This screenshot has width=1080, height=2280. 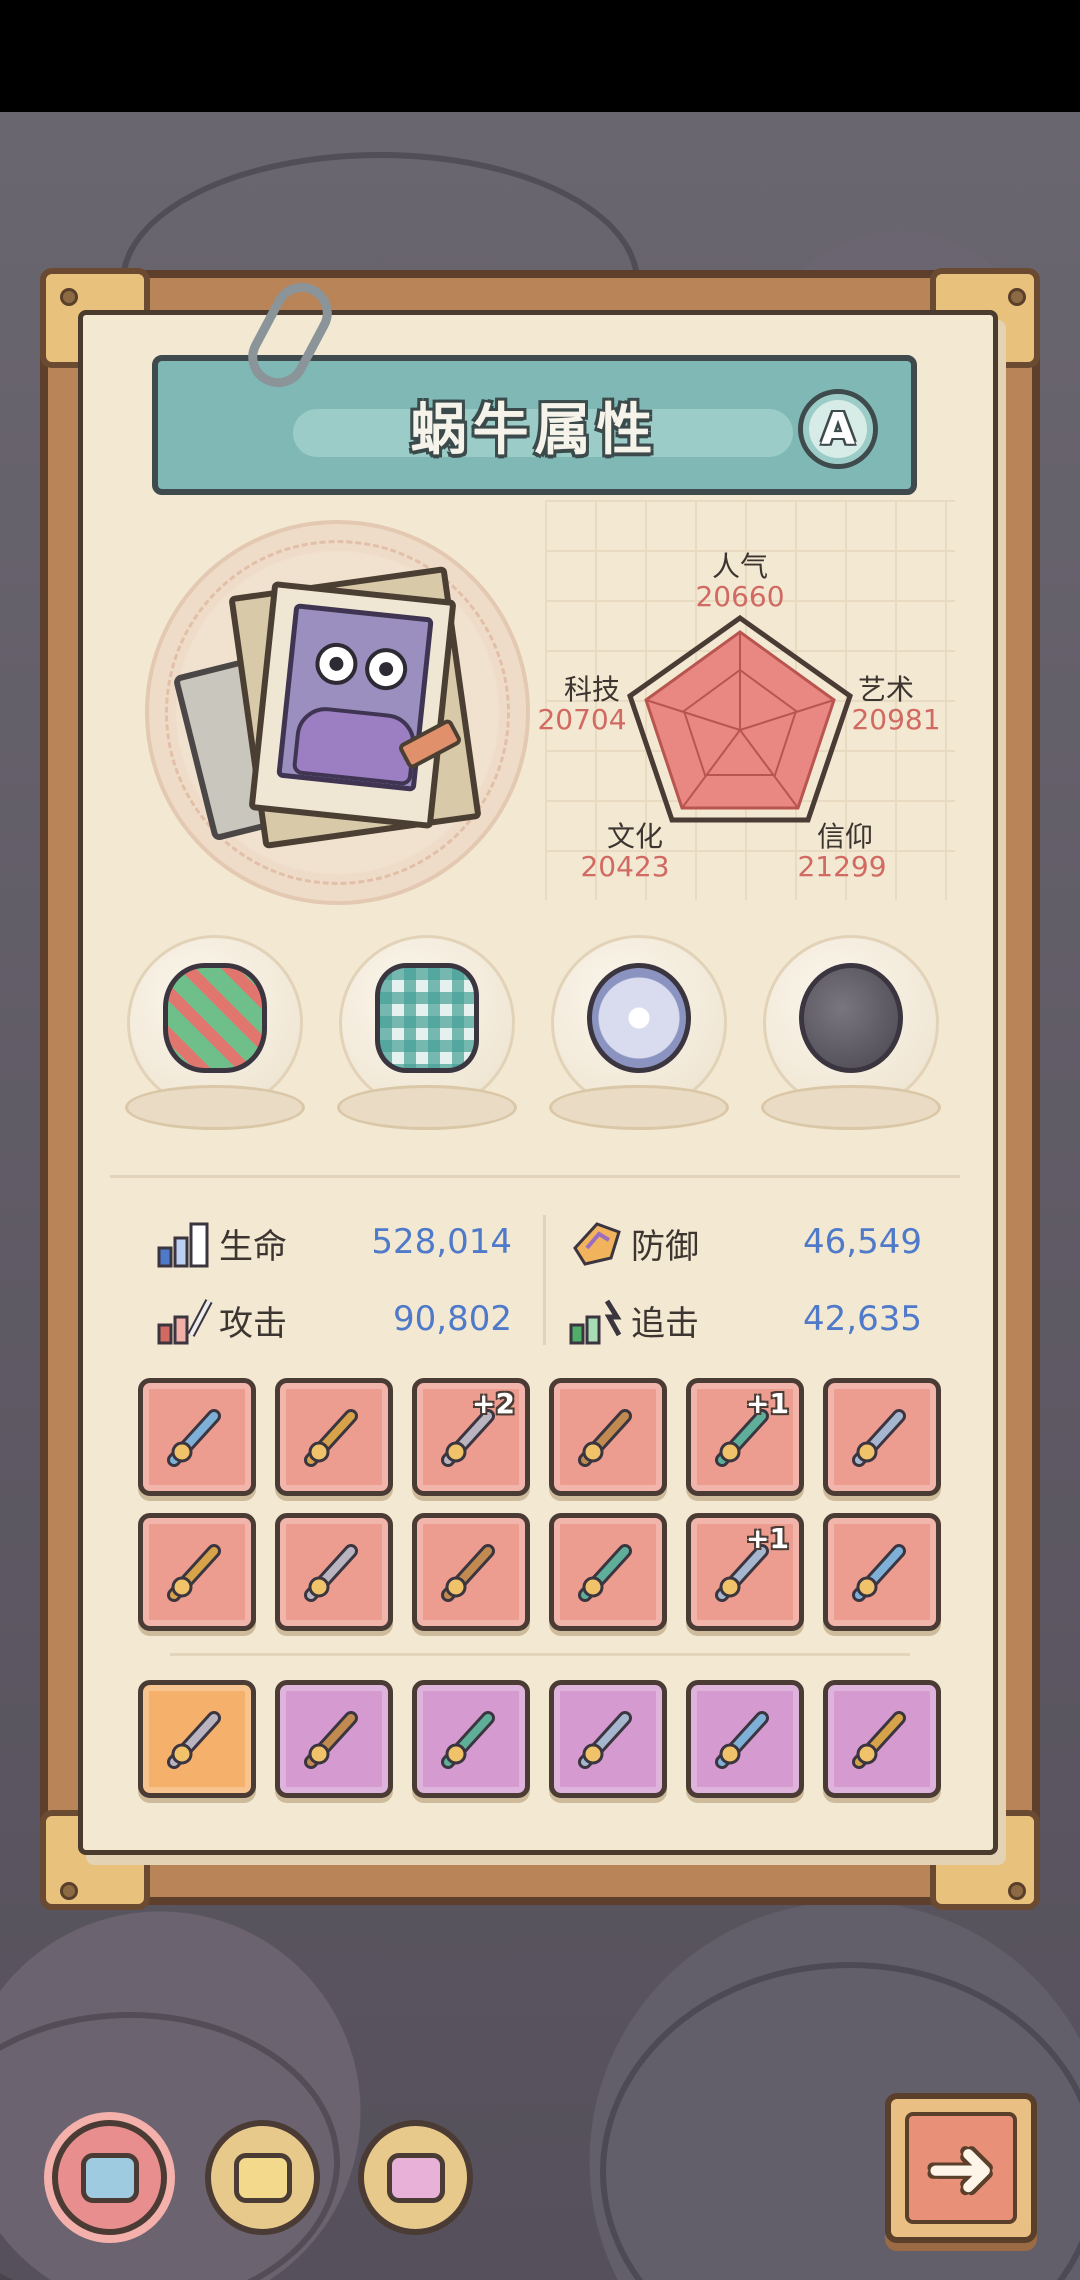 I want to click on attr-value-tech: 20704, so click(x=582, y=719).